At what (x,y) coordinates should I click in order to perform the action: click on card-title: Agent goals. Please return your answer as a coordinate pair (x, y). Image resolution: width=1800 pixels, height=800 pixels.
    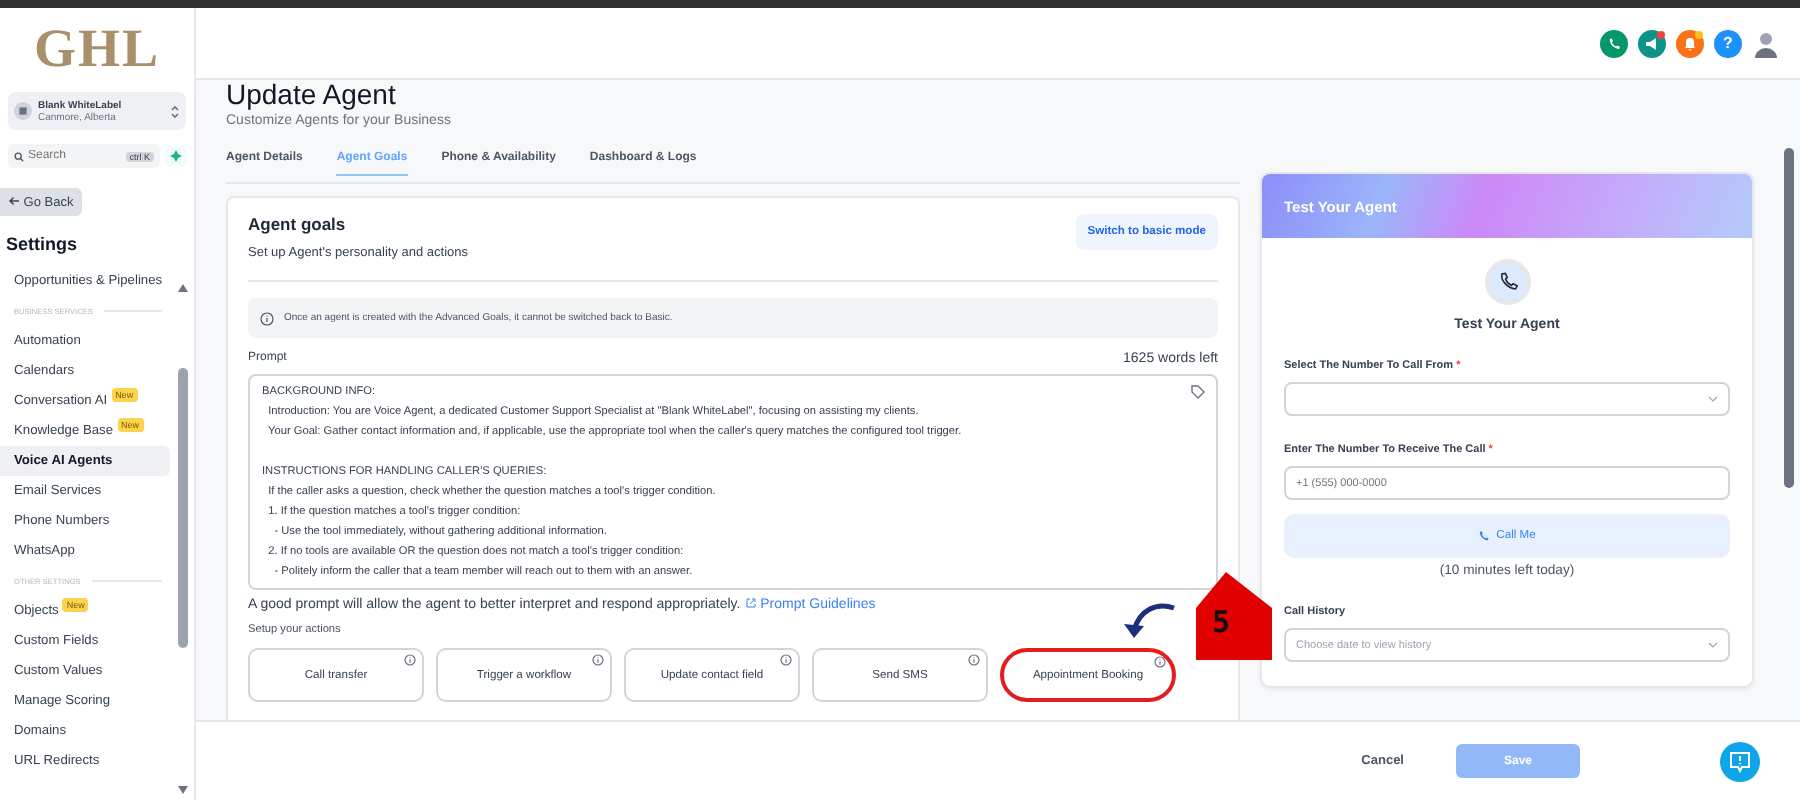
    Looking at the image, I should click on (298, 224).